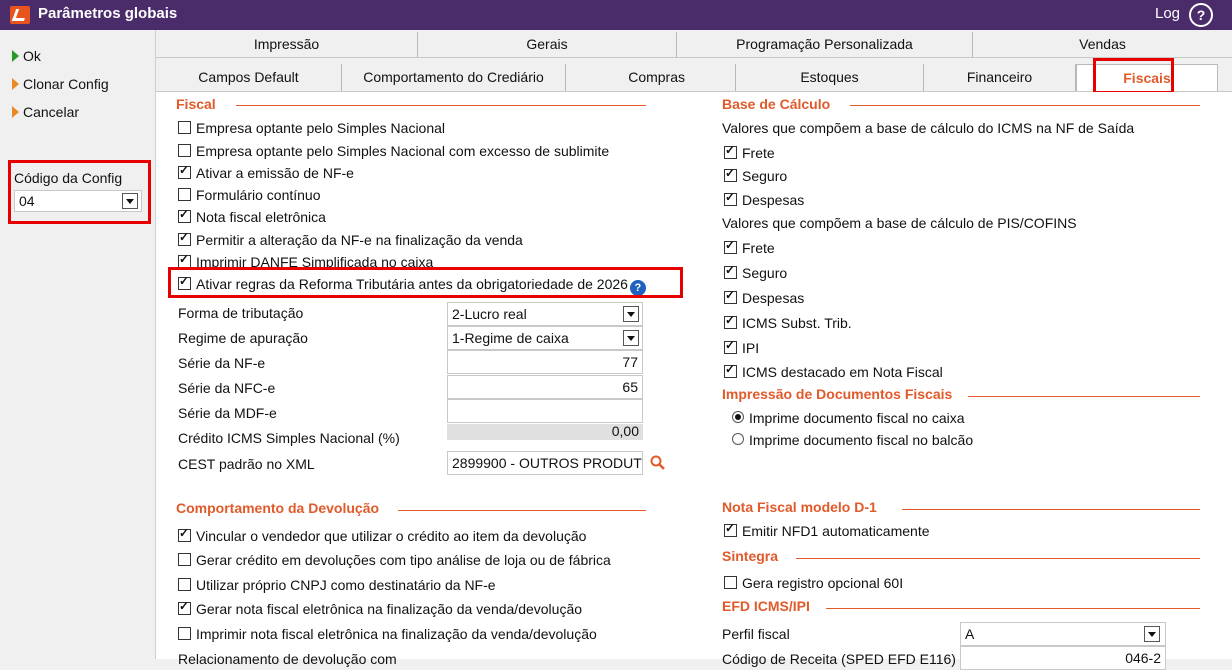 Image resolution: width=1232 pixels, height=670 pixels. What do you see at coordinates (315, 260) in the screenshot?
I see `checkbox-label: Imprimir DANFE Simplificada no caixa` at bounding box center [315, 260].